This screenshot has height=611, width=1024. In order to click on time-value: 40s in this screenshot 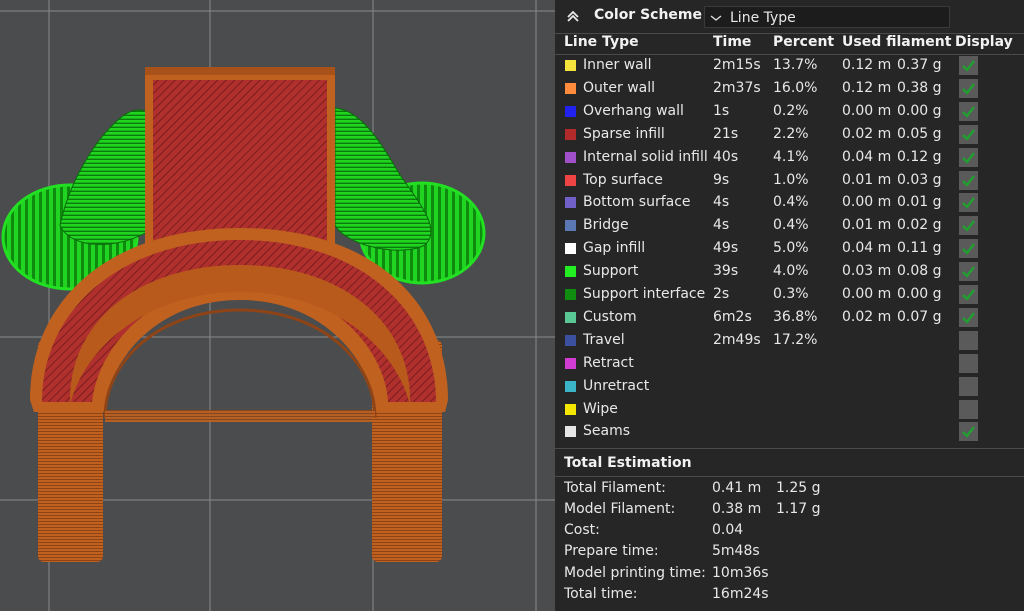, I will do `click(726, 156)`.